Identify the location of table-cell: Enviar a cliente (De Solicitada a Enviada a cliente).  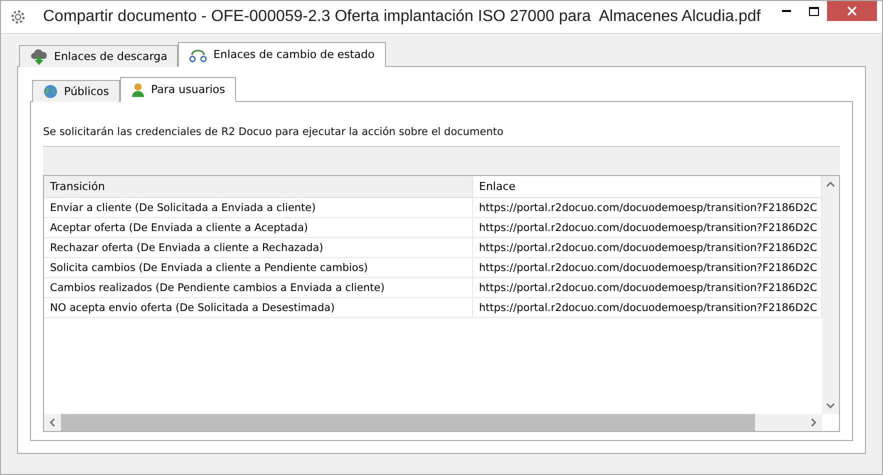
(258, 207).